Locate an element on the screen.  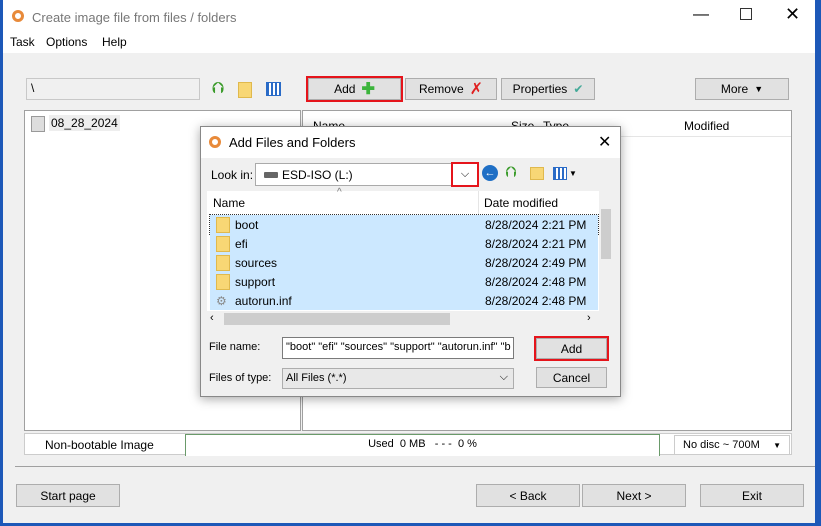
window-title: Create image file from files / folders is located at coordinates (134, 17).